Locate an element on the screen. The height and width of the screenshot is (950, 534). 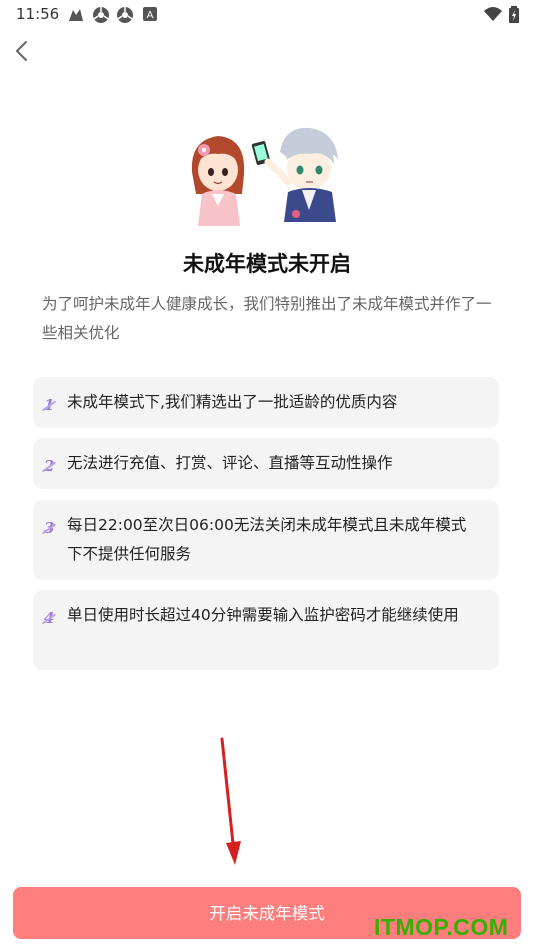
svg-text: A is located at coordinates (150, 15).